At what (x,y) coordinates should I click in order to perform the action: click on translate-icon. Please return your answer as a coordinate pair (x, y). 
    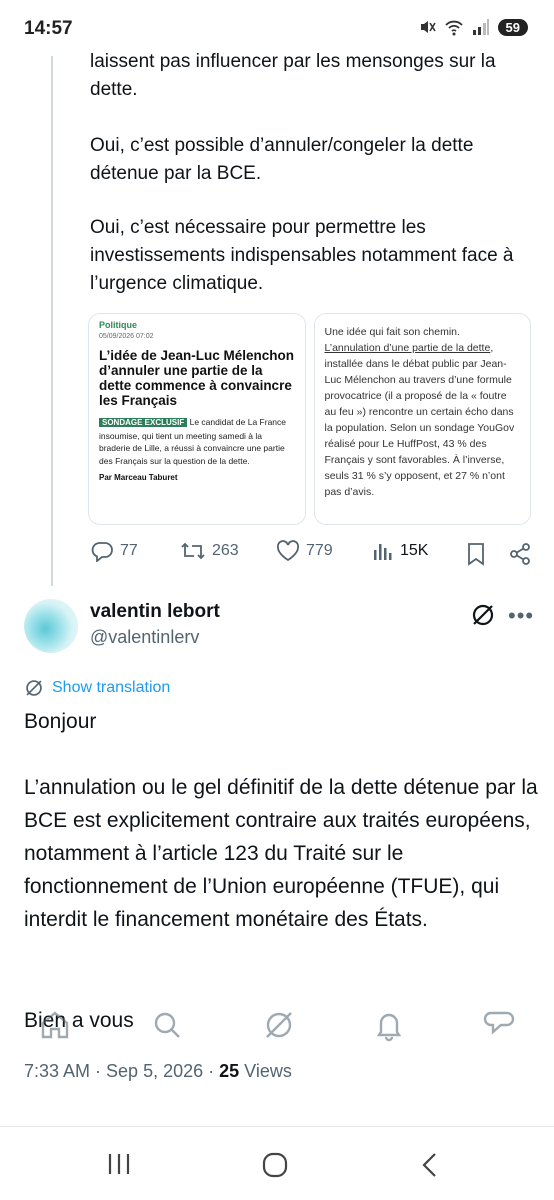
    Looking at the image, I should click on (34, 688).